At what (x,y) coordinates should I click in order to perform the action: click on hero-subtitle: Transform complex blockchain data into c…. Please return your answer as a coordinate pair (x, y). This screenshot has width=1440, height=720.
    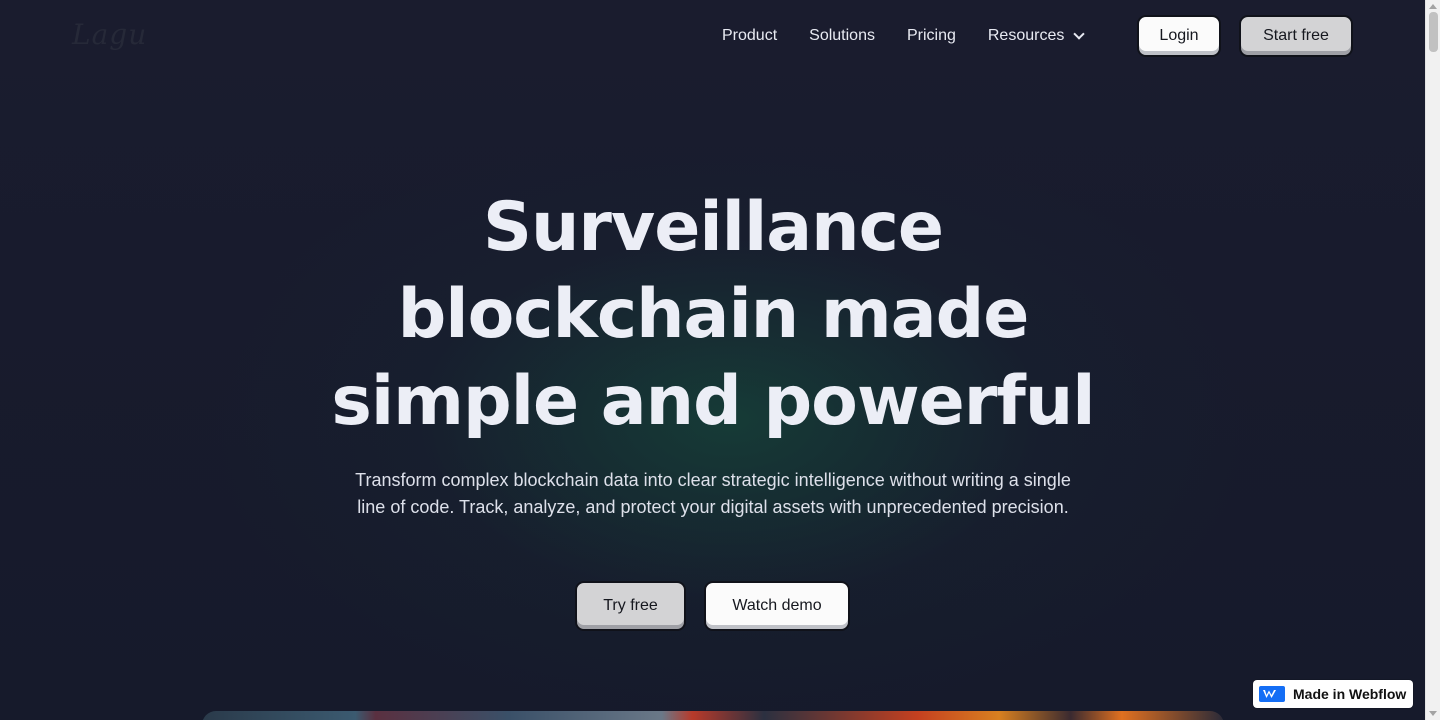
    Looking at the image, I should click on (713, 493).